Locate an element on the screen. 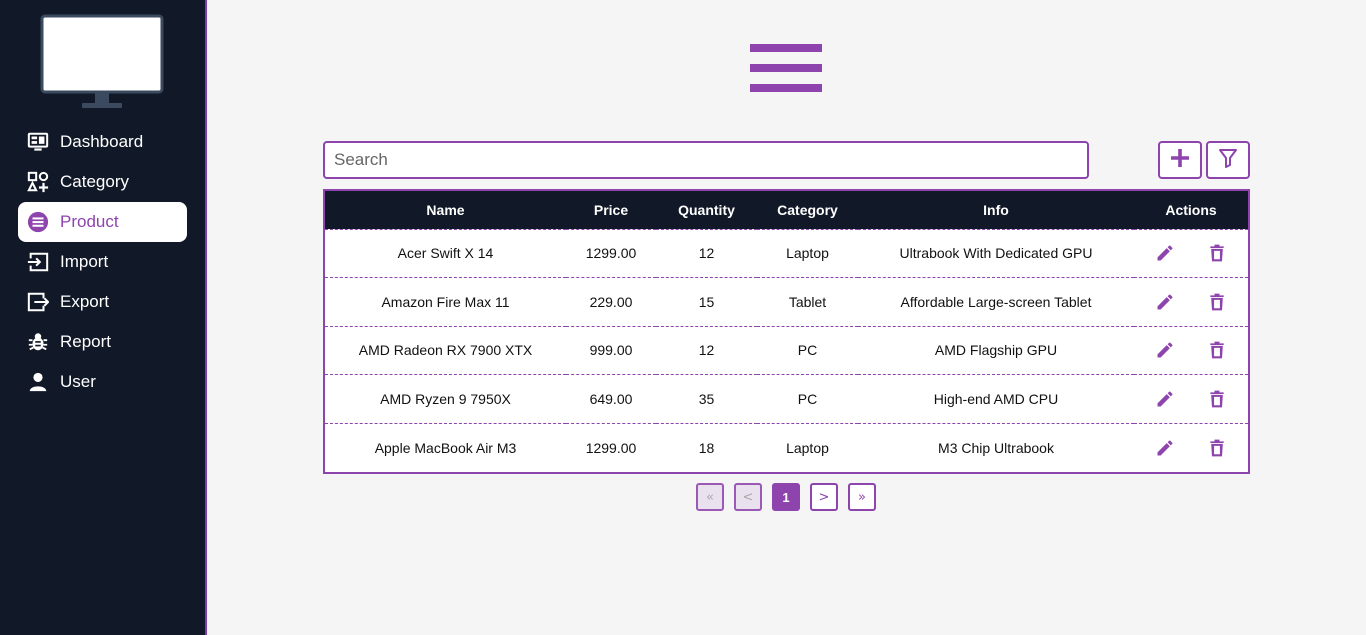  column-header-info: Info is located at coordinates (996, 210).